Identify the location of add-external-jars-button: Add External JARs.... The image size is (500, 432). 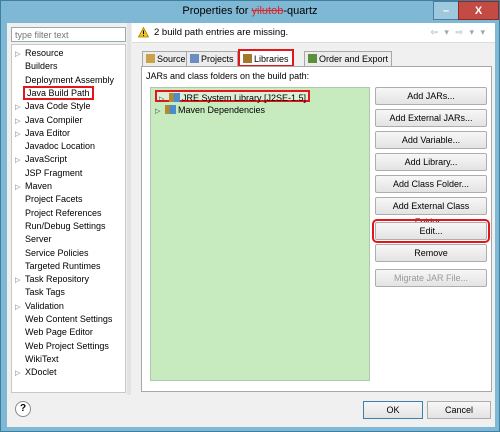
(431, 118).